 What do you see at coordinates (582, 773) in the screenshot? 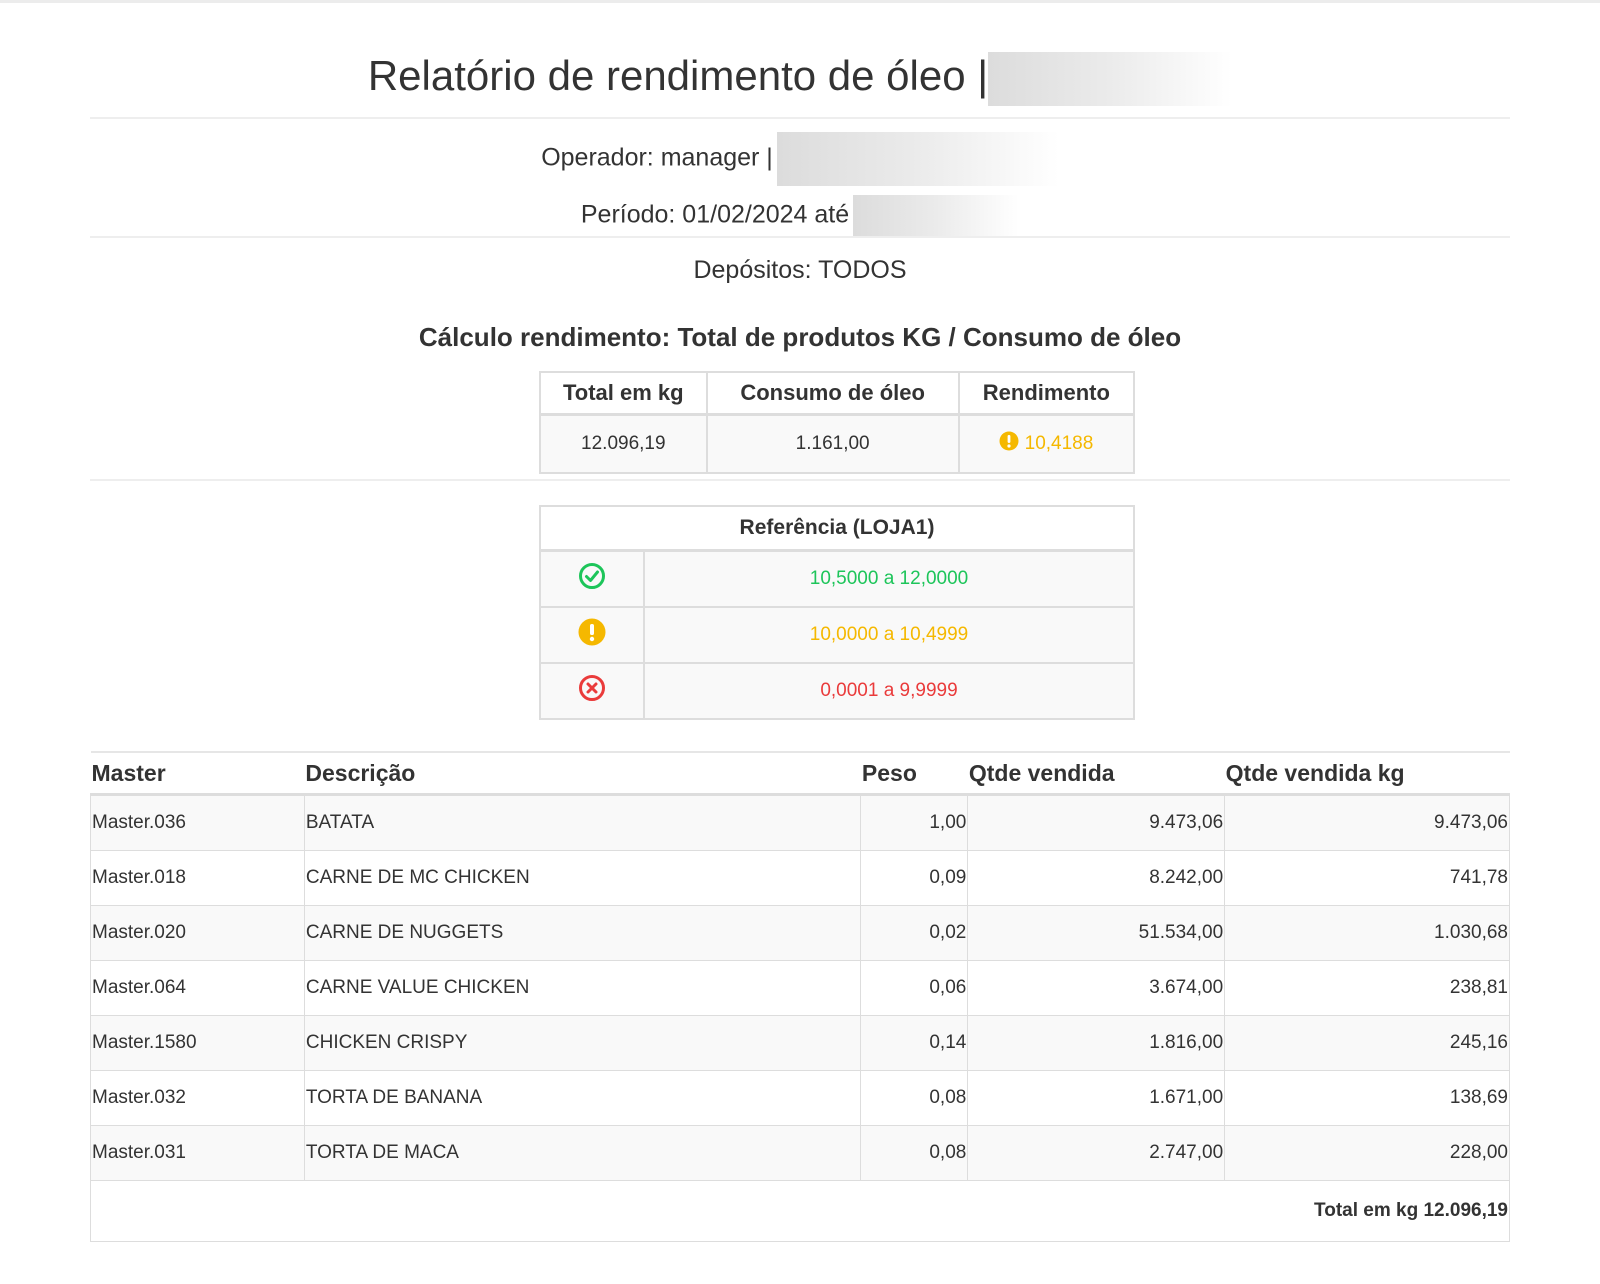
I see `header-descricao: Descrição` at bounding box center [582, 773].